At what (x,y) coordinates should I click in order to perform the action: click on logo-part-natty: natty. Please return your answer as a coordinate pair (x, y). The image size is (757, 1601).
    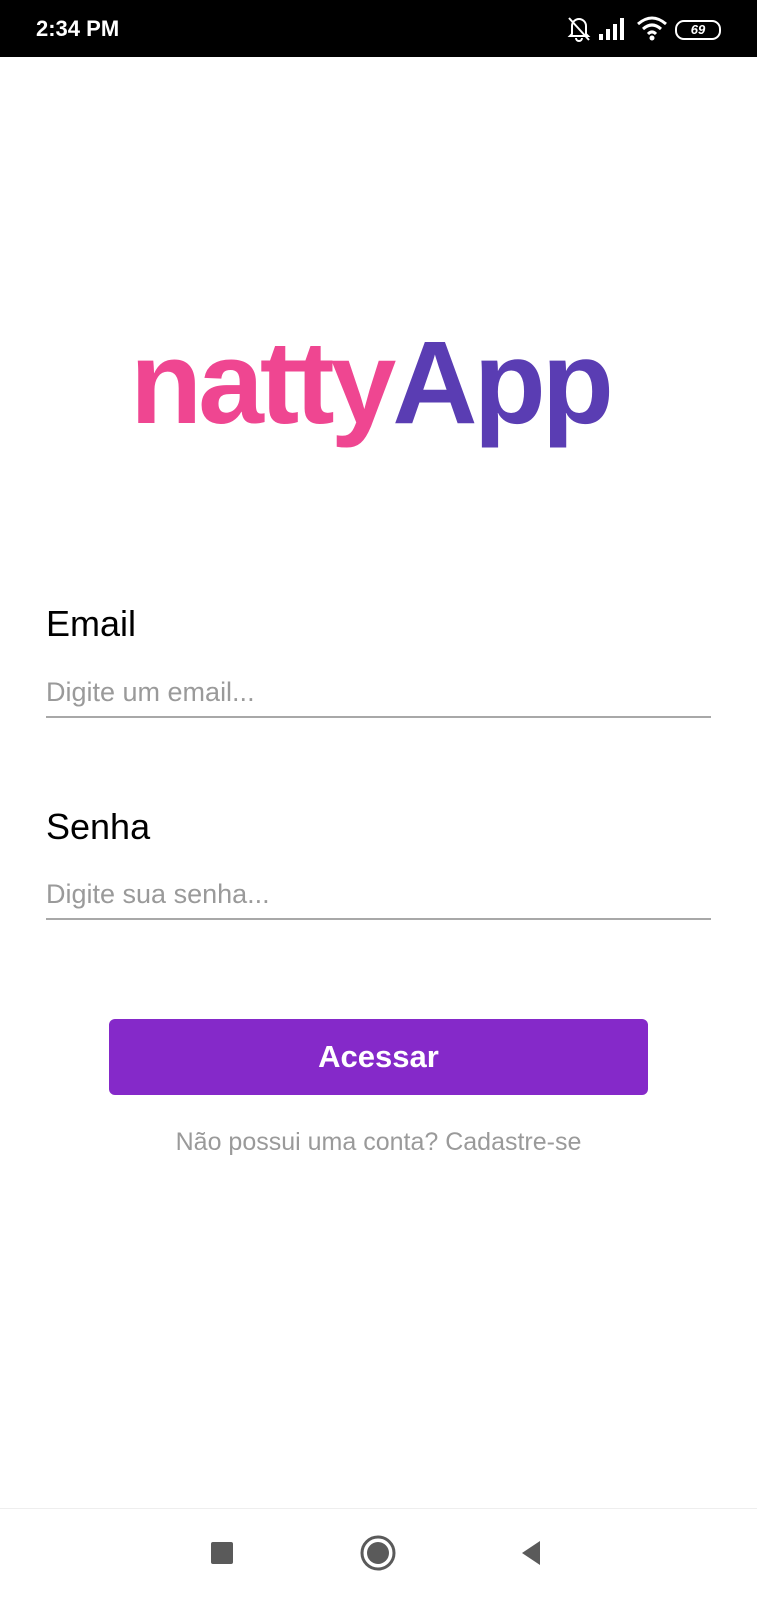
    Looking at the image, I should click on (263, 387).